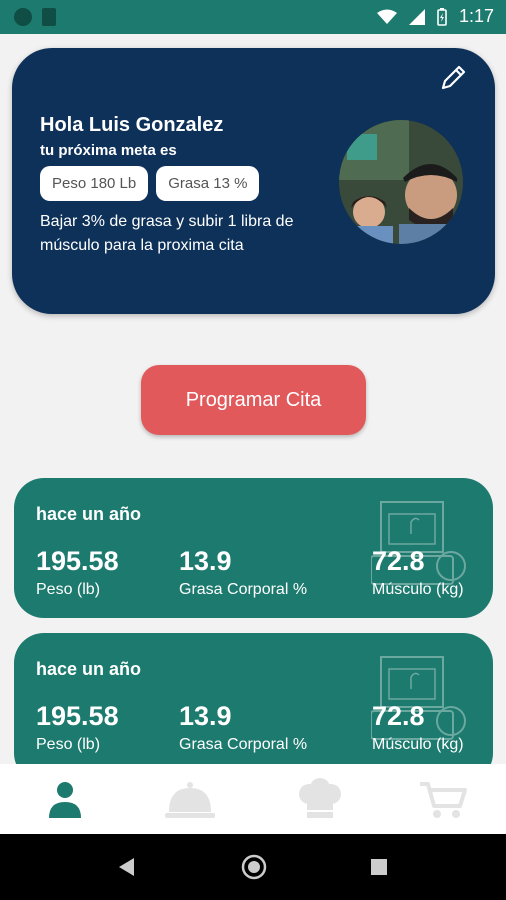  Describe the element at coordinates (386, 16) in the screenshot. I see `wifi-icon` at that location.